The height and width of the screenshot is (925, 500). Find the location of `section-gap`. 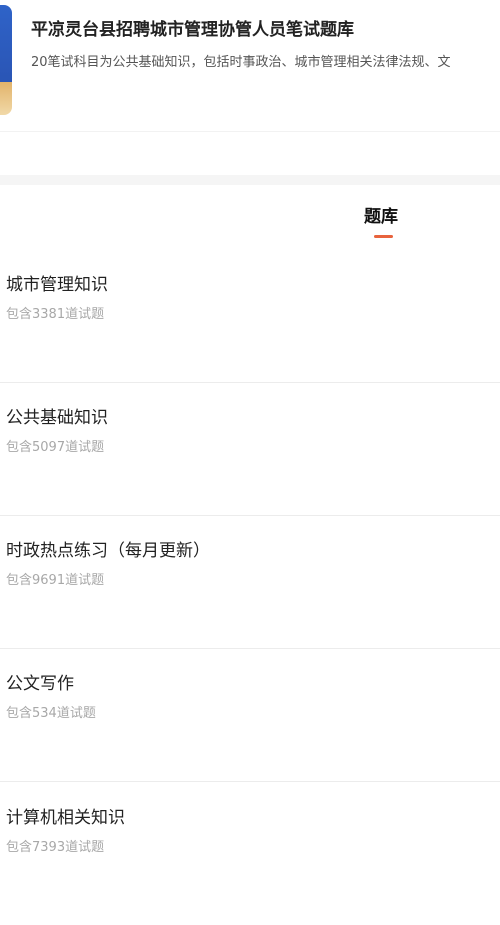

section-gap is located at coordinates (250, 180).